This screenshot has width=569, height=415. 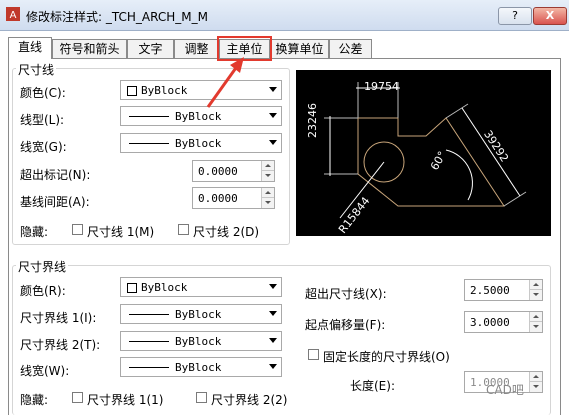 I want to click on ext-offset-label: 起点偏移量(F):, so click(x=345, y=325).